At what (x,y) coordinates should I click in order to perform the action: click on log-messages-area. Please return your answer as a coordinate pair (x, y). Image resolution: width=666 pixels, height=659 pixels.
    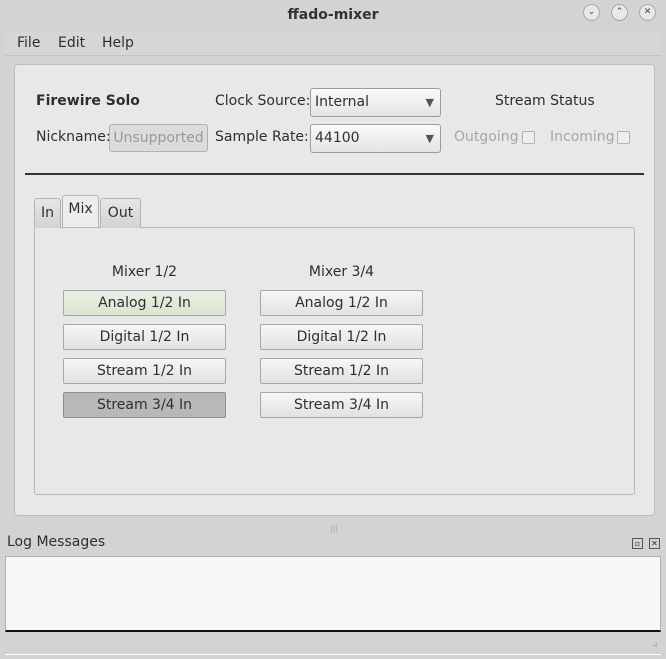
    Looking at the image, I should click on (333, 594).